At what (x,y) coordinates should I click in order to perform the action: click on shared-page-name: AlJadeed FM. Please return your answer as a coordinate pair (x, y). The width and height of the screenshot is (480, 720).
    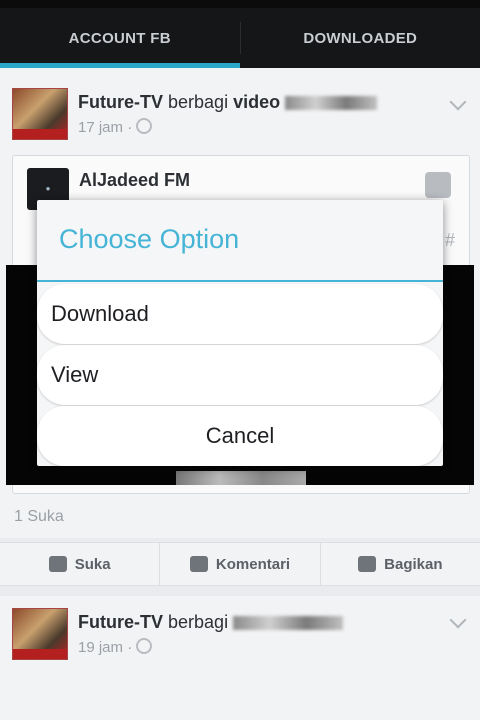
    Looking at the image, I should click on (134, 180).